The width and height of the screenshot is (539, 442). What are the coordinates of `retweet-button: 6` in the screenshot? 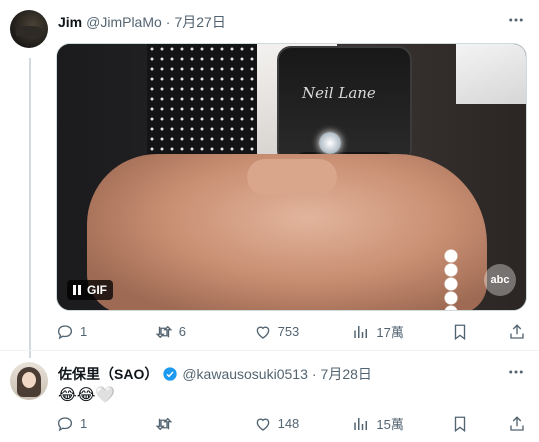 It's located at (185, 332).